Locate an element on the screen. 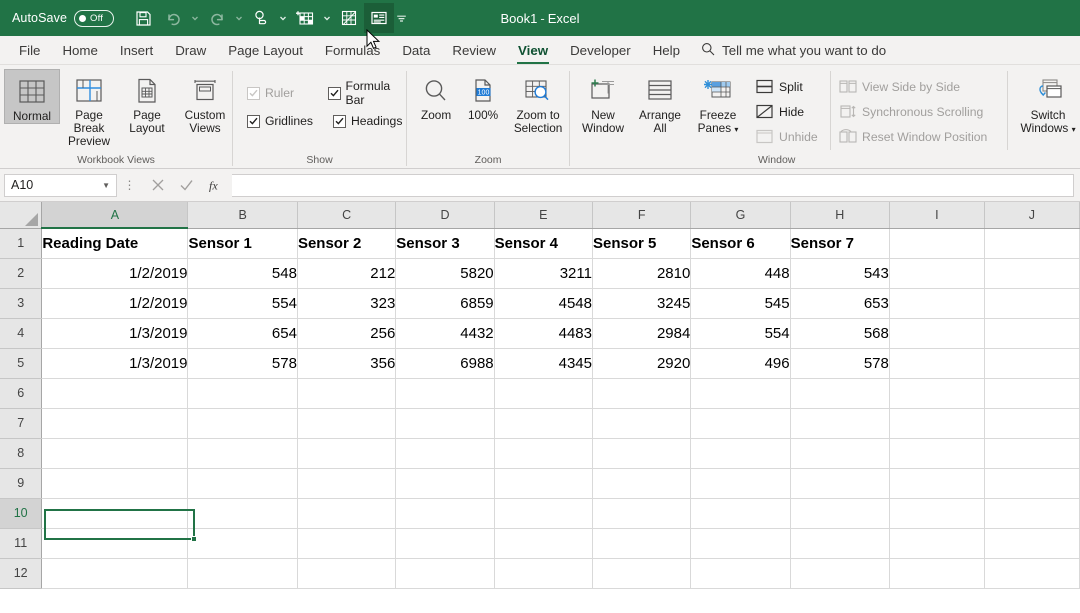 This screenshot has height=613, width=1080. column-header-H: H is located at coordinates (840, 215).